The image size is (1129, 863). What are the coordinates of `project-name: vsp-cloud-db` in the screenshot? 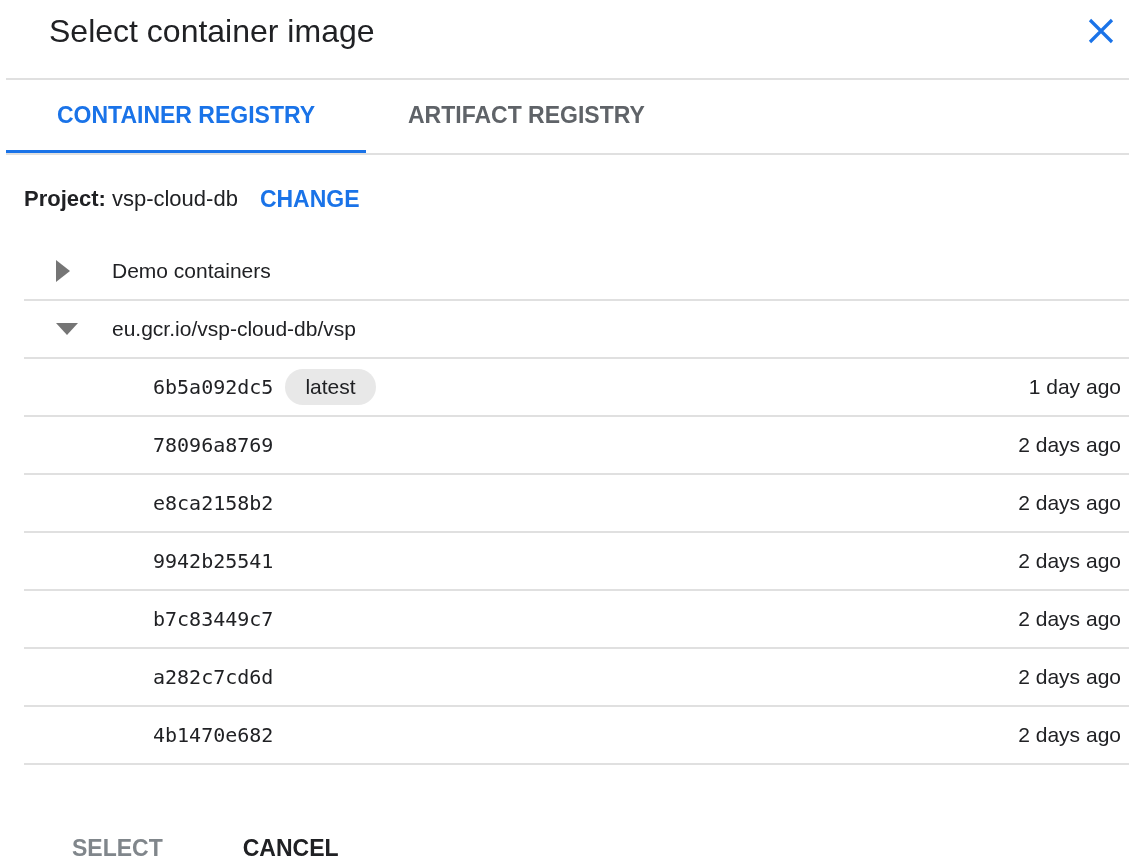 It's located at (174, 199).